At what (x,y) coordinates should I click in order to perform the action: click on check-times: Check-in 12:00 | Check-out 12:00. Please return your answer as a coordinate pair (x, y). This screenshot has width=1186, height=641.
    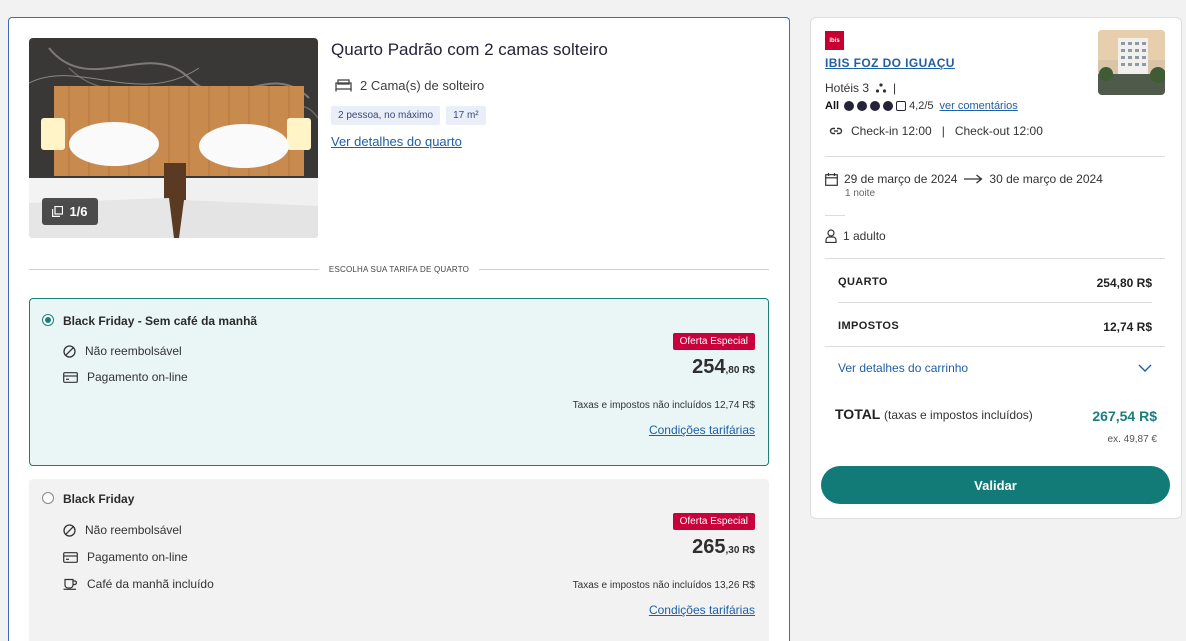
    Looking at the image, I should click on (936, 131).